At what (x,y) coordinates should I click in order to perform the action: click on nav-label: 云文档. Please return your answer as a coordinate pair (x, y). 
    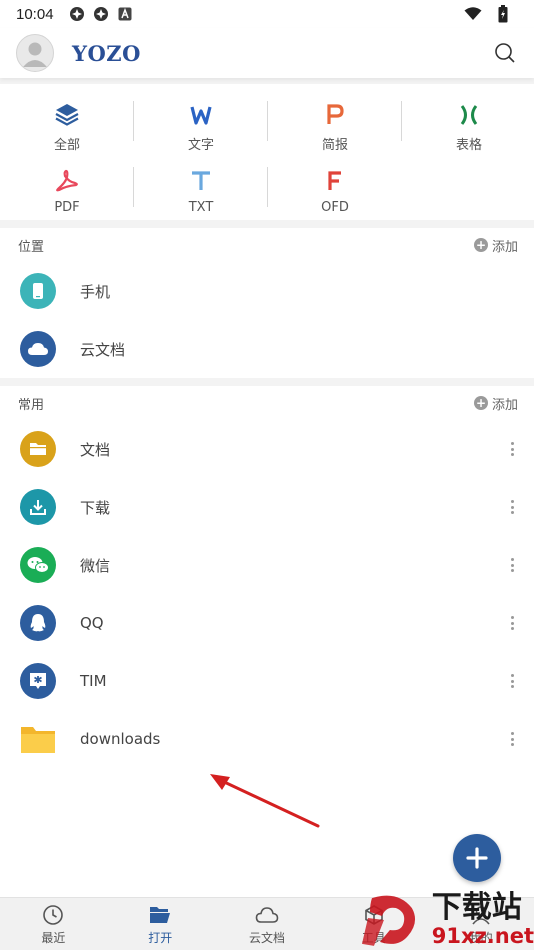
    Looking at the image, I should click on (266, 937).